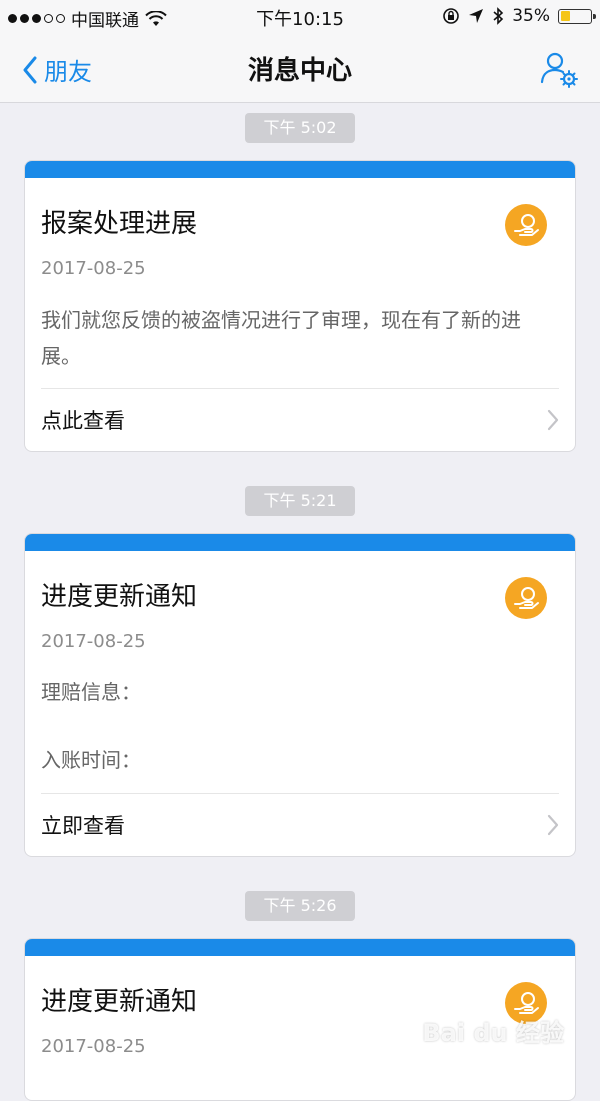 The width and height of the screenshot is (600, 1101). I want to click on card-description: 我们就您反馈的被盗情况进行了审理，现在有了新的进展。, so click(281, 338).